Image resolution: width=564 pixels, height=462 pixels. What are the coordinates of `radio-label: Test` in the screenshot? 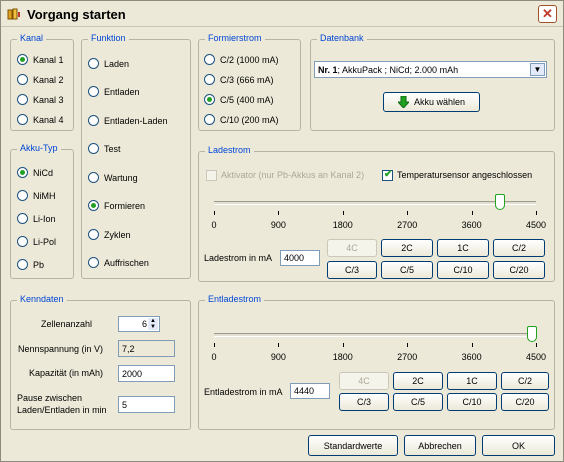 It's located at (112, 148).